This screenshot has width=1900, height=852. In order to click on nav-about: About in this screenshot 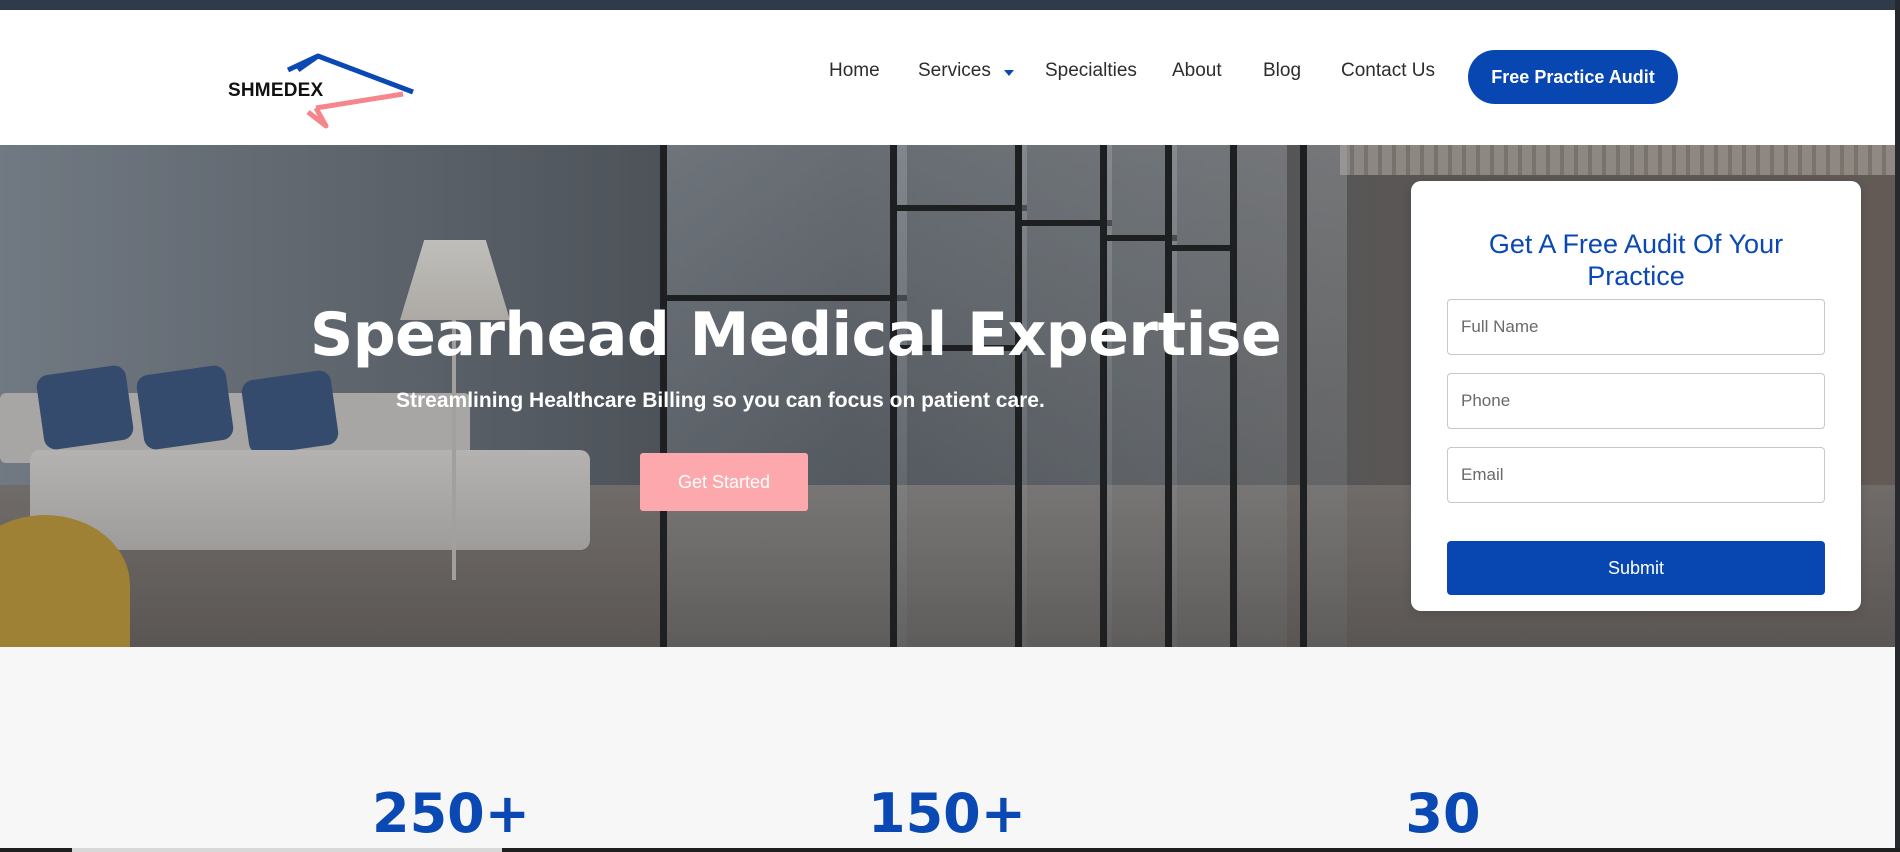, I will do `click(1197, 71)`.